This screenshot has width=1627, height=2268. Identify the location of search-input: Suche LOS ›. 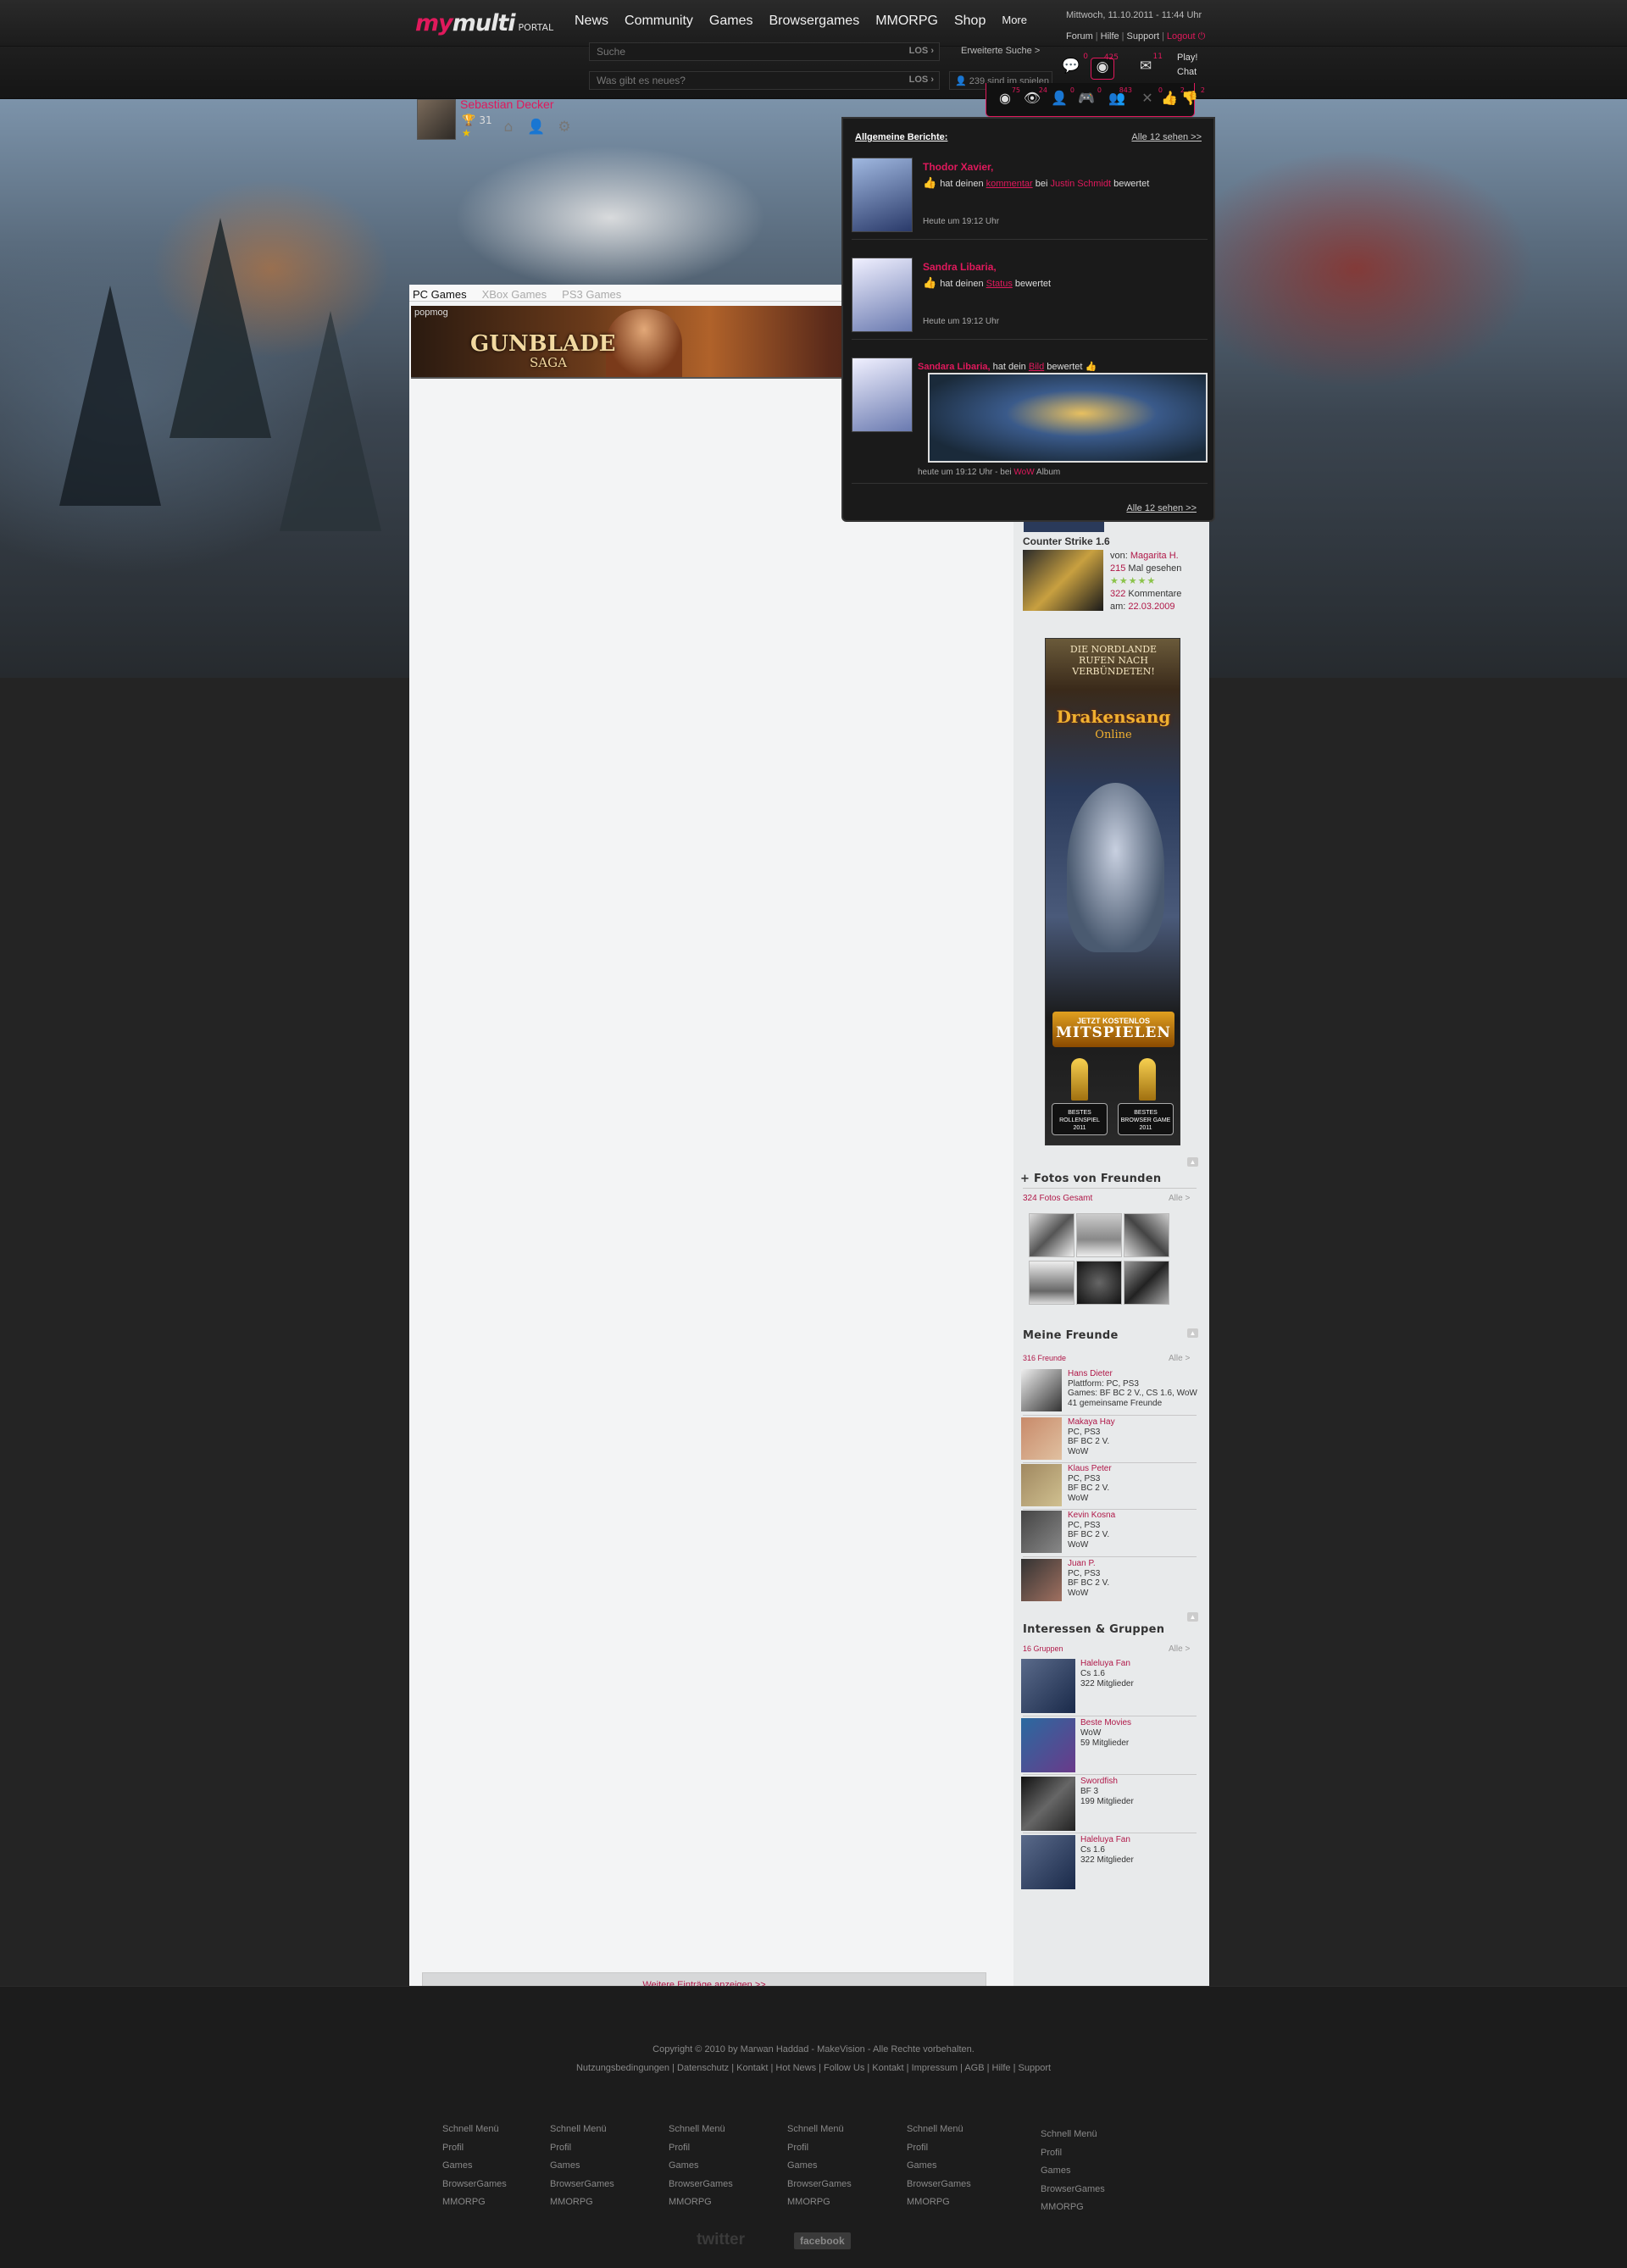
(765, 51).